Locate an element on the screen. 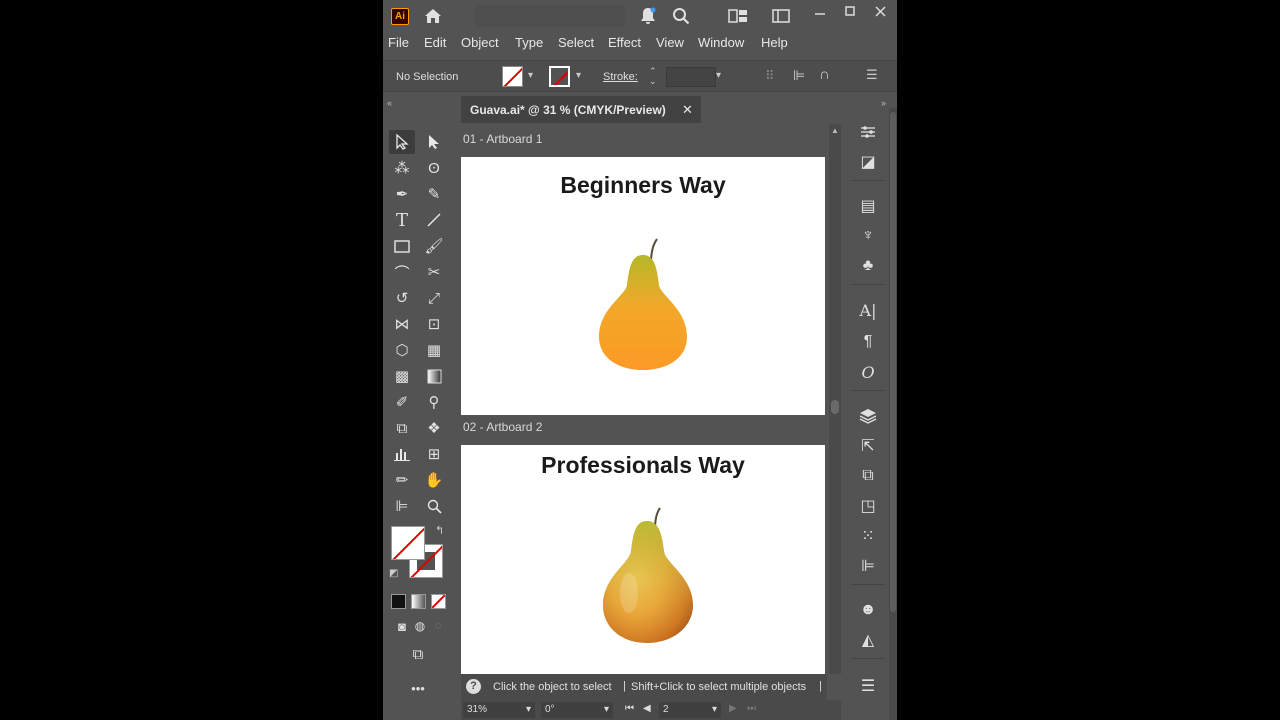 The height and width of the screenshot is (720, 1280). symbol-sprayer-tool-icon: ❖ is located at coordinates (434, 428).